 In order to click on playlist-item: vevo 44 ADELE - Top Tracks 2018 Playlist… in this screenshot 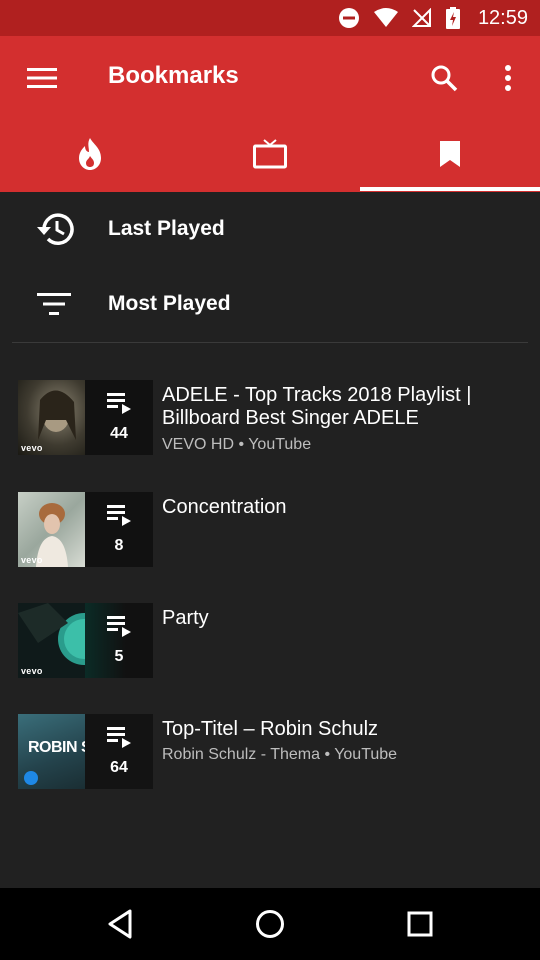, I will do `click(273, 418)`.